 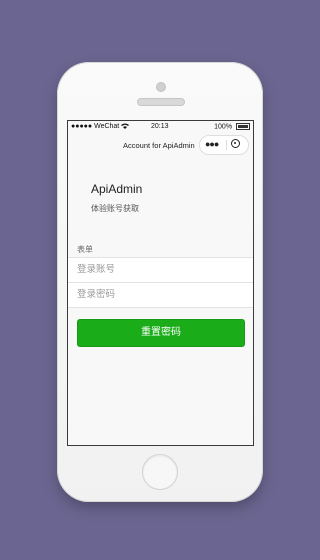 I want to click on app-description: 体验账号获取, so click(x=115, y=208).